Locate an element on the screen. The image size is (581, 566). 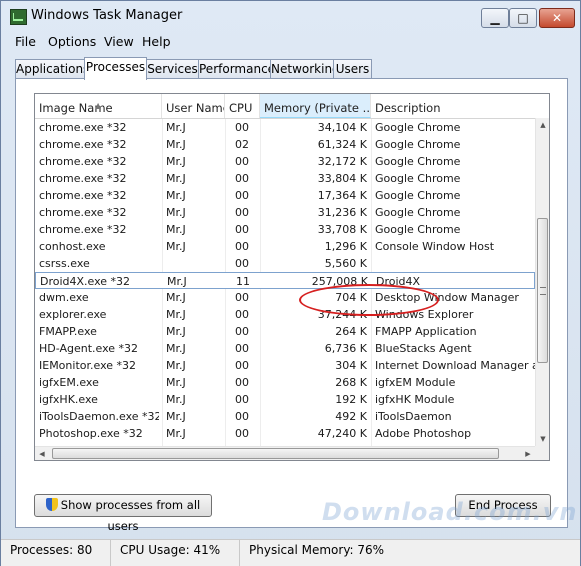
tab-performance: Performance is located at coordinates (236, 69).